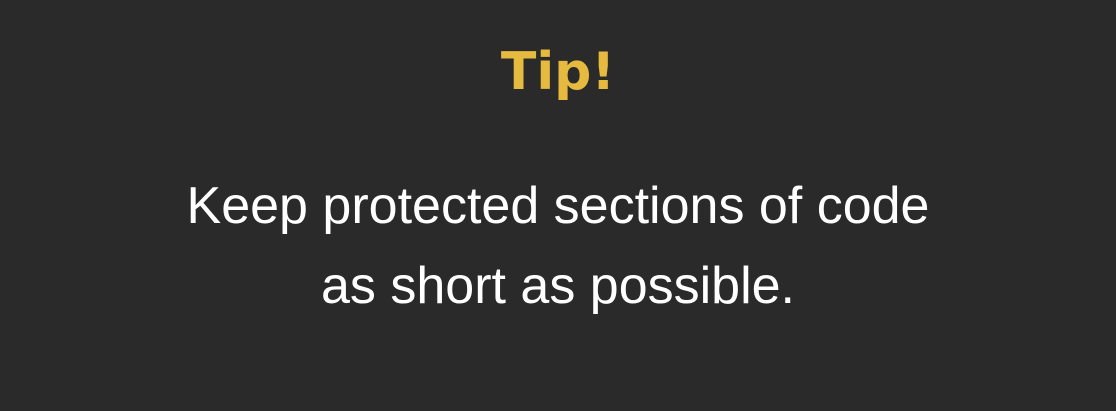  What do you see at coordinates (558, 72) in the screenshot?
I see `tip-title: Tip!` at bounding box center [558, 72].